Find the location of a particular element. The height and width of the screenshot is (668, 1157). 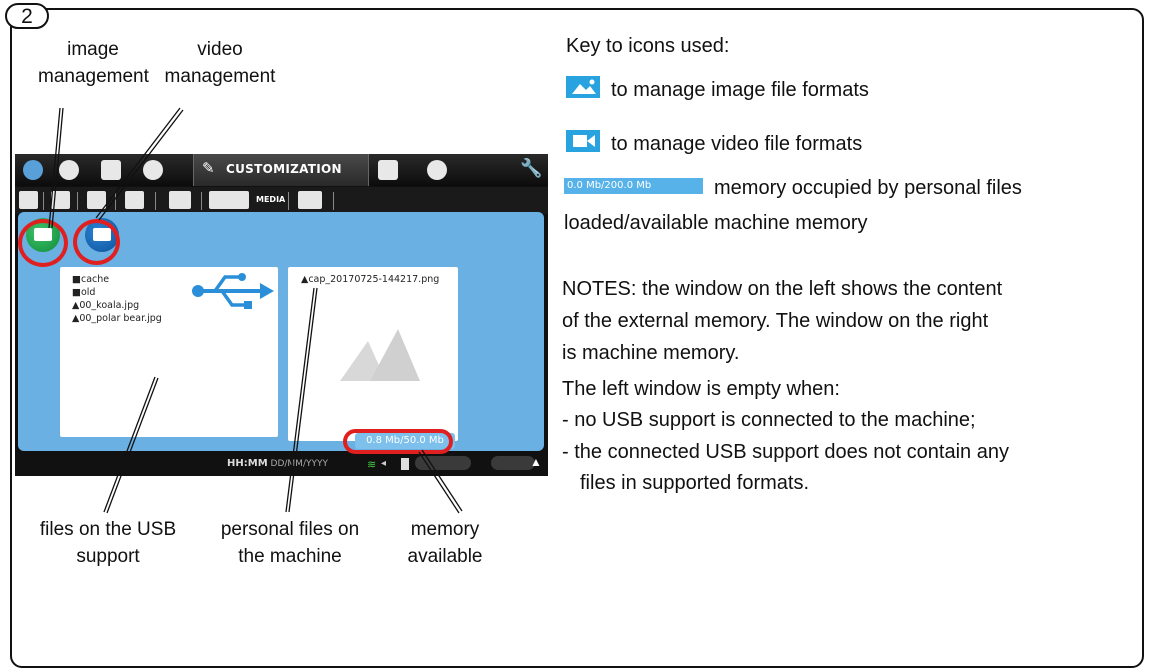

step-number-badge: 2 is located at coordinates (27, 16).